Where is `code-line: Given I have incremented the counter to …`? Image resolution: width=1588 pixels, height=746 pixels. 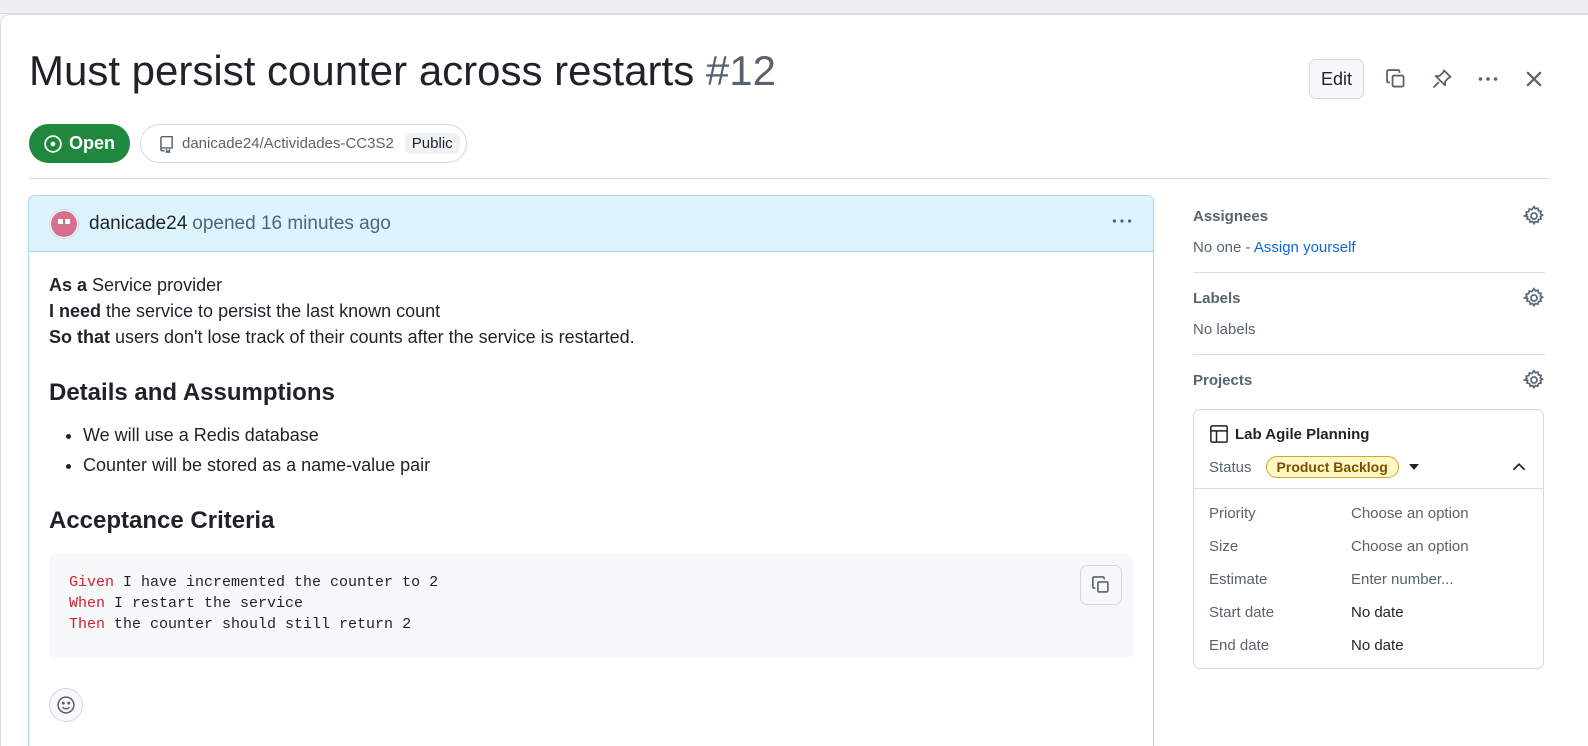
code-line: Given I have incremented the counter to … is located at coordinates (591, 582).